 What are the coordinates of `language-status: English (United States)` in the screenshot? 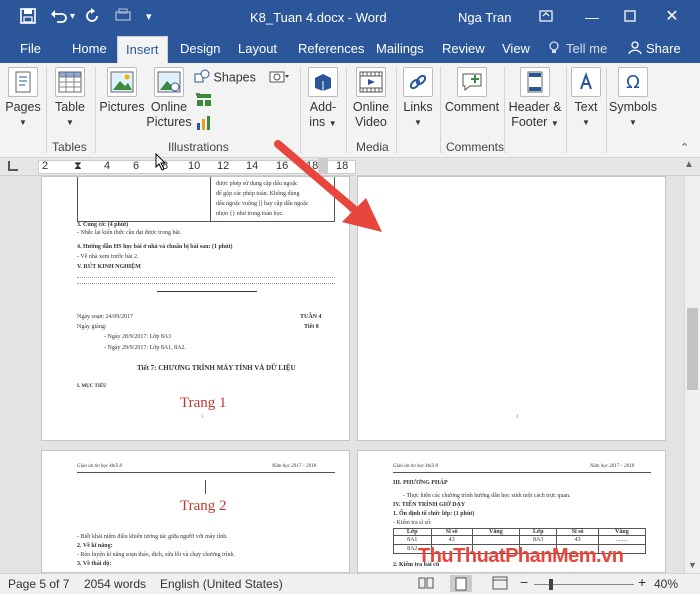 It's located at (221, 584).